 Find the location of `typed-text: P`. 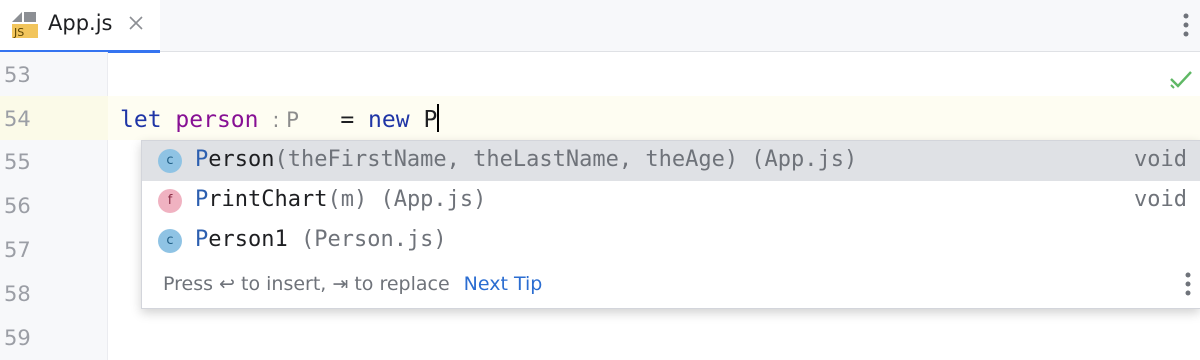

typed-text: P is located at coordinates (430, 120).